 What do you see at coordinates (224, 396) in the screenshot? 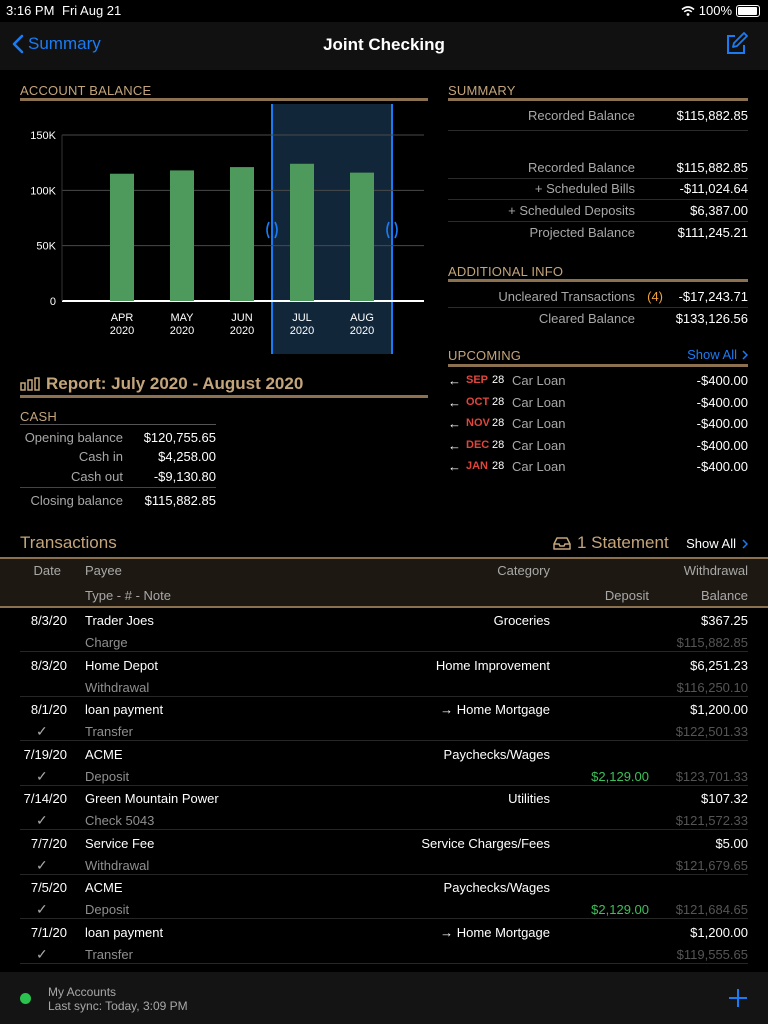
I see `report-rule` at bounding box center [224, 396].